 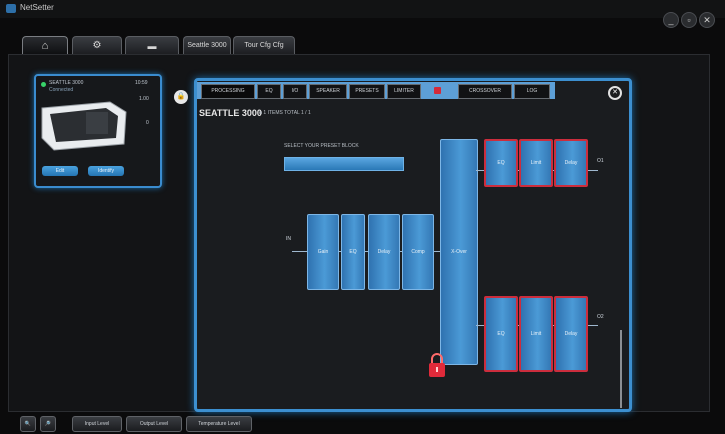 I want to click on input-level-button: Input Level, so click(x=97, y=424).